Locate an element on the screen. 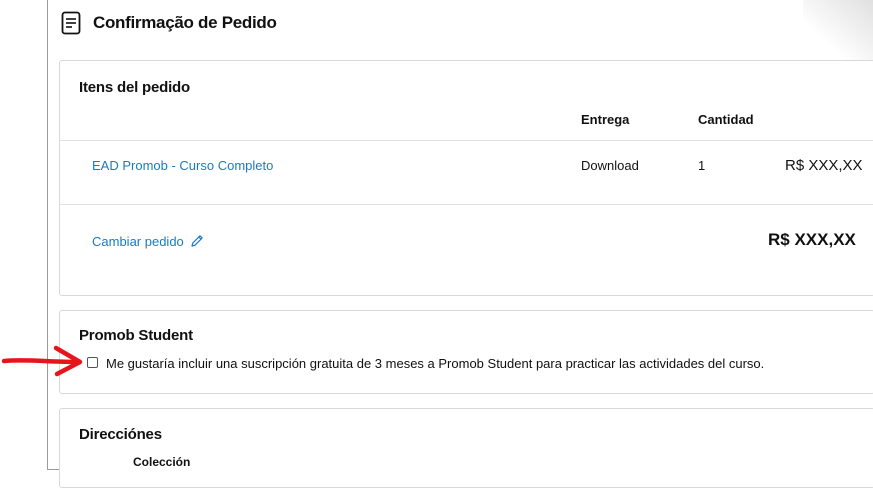  pencil-icon is located at coordinates (197, 241).